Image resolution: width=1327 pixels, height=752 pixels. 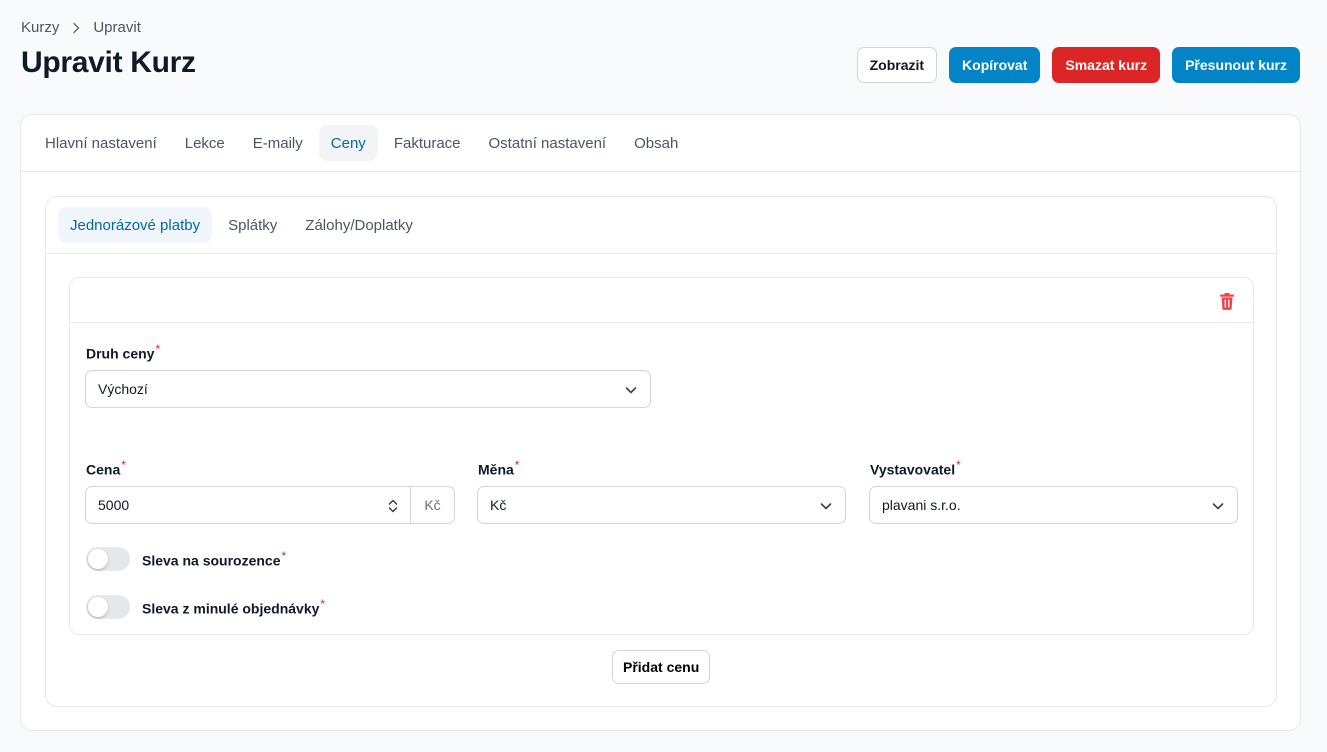 I want to click on previous-order-discount-toggle, so click(x=108, y=607).